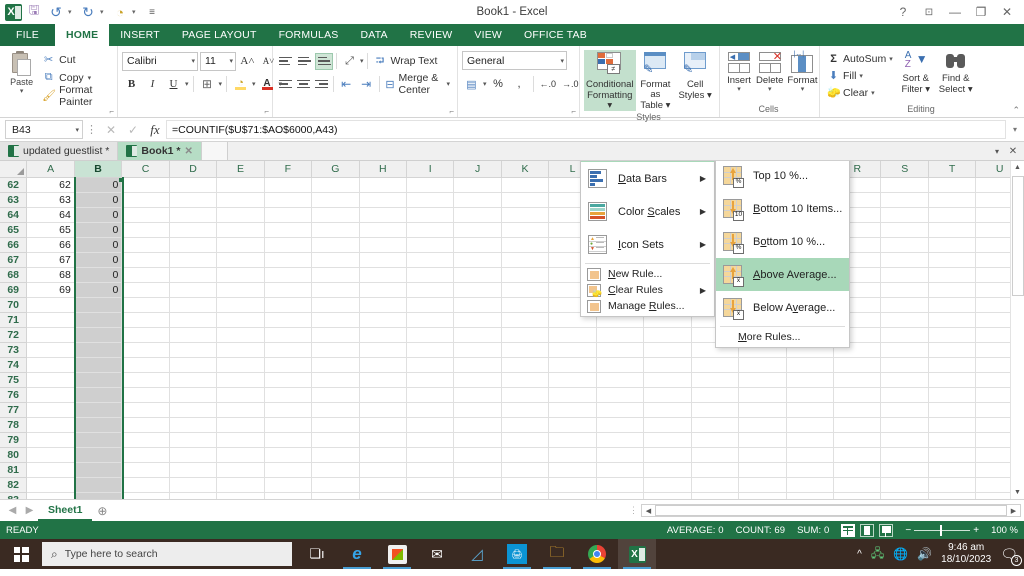 The image size is (1024, 576). Describe the element at coordinates (647, 211) in the screenshot. I see `menu-item-color-scales: Color Scales ▶` at that location.